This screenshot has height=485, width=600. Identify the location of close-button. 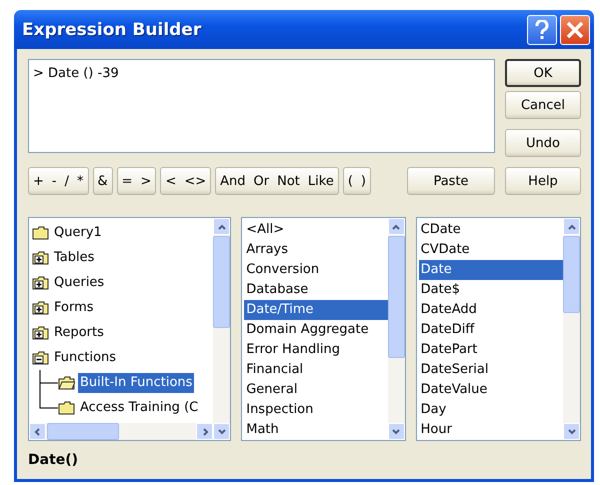
(575, 29).